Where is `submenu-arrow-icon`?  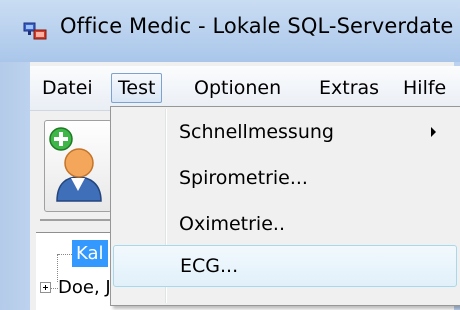
submenu-arrow-icon is located at coordinates (433, 132).